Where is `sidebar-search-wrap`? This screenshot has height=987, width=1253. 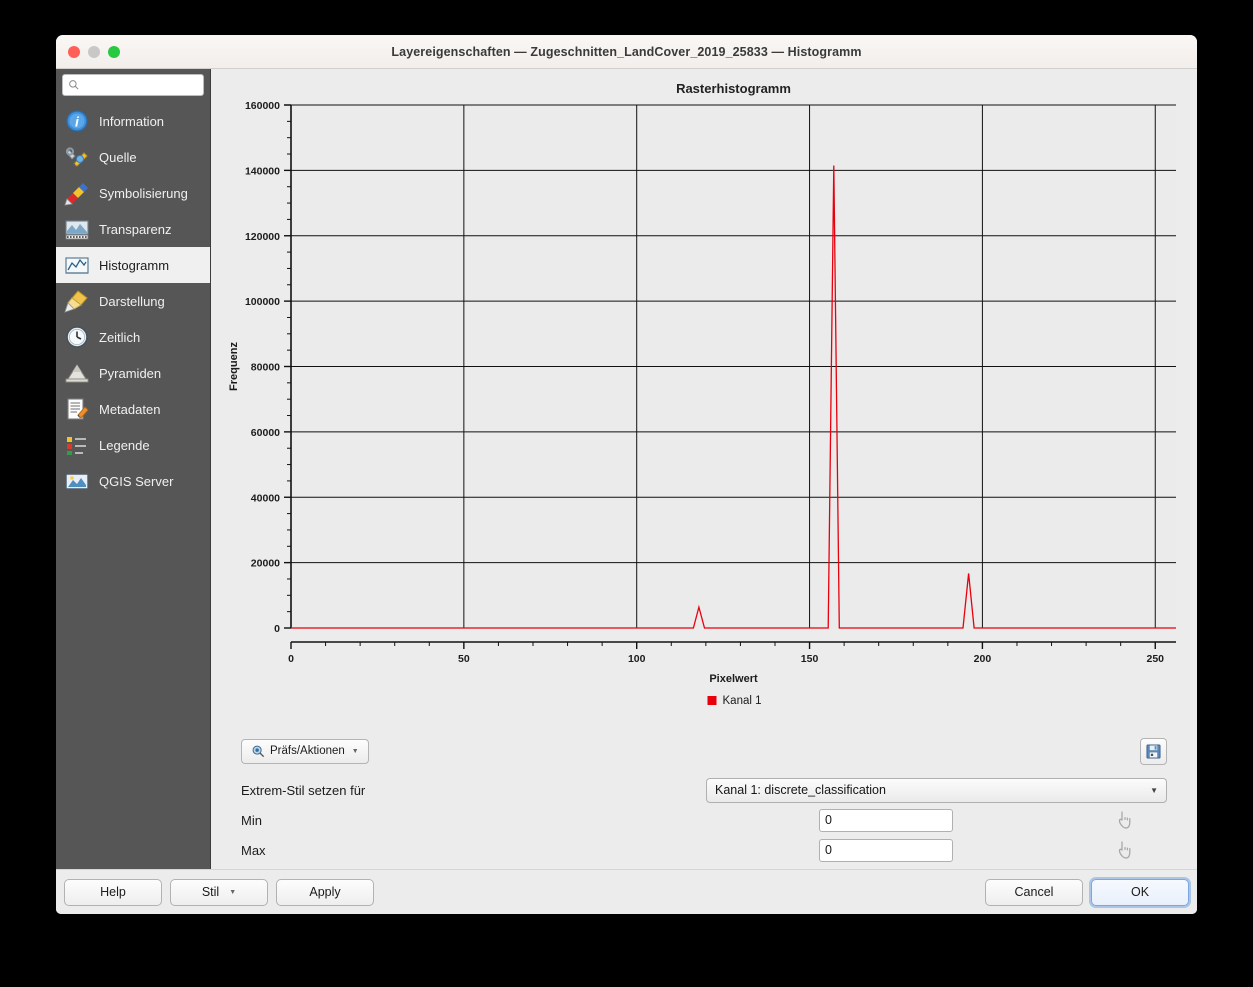
sidebar-search-wrap is located at coordinates (133, 84).